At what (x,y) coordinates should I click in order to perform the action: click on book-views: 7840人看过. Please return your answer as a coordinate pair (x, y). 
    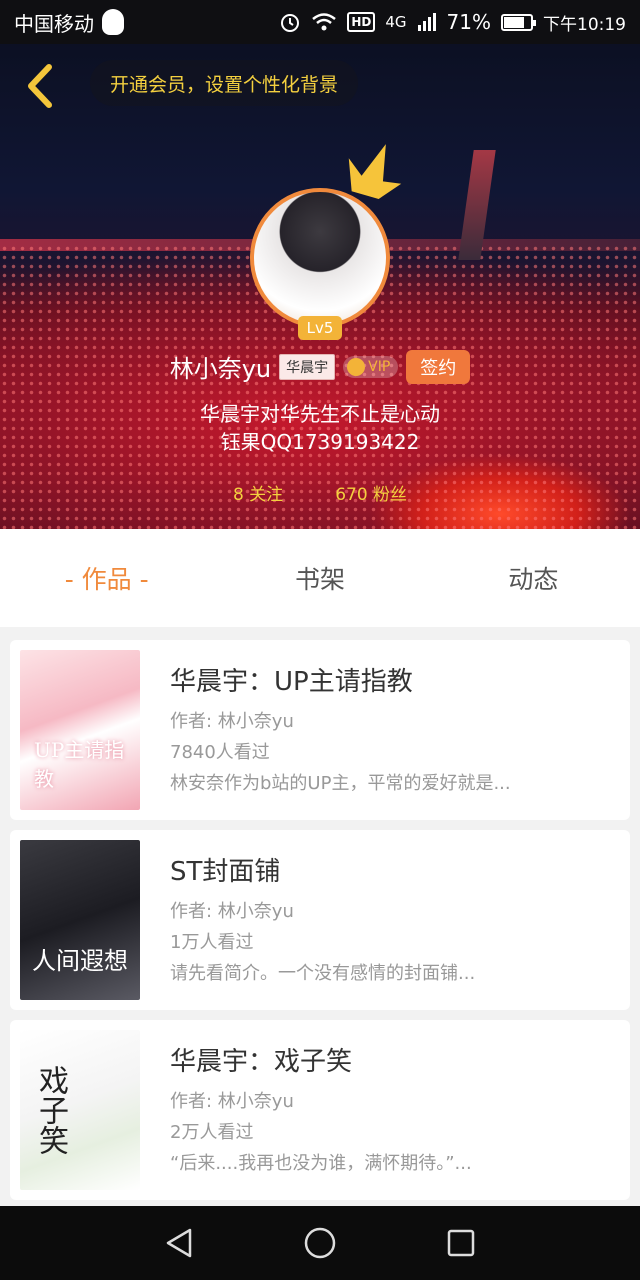
    Looking at the image, I should click on (220, 752).